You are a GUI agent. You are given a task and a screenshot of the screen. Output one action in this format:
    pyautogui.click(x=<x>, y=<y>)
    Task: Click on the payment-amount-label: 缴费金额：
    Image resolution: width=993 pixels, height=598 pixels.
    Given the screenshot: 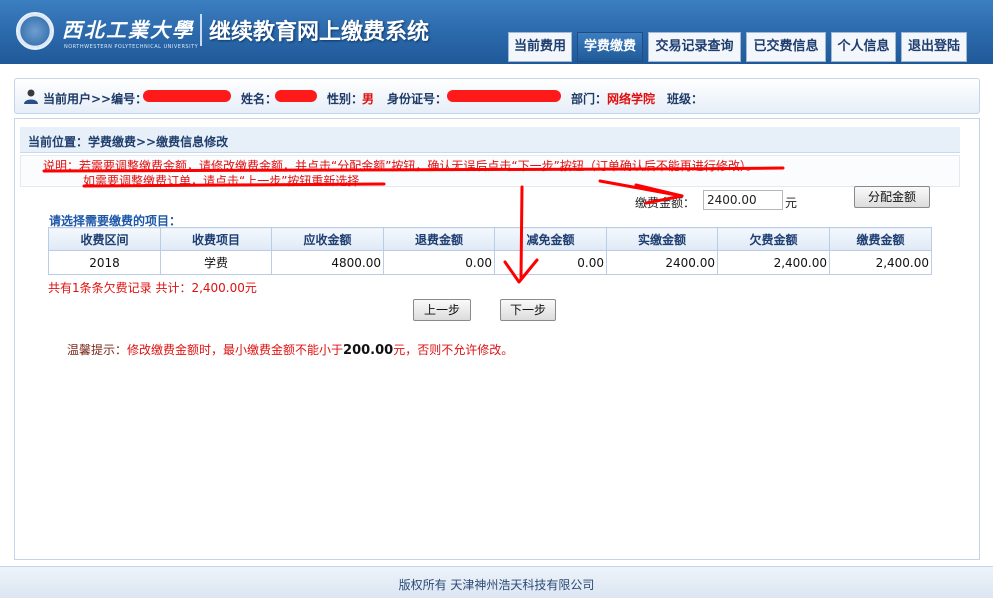 What is the action you would take?
    pyautogui.click(x=665, y=203)
    